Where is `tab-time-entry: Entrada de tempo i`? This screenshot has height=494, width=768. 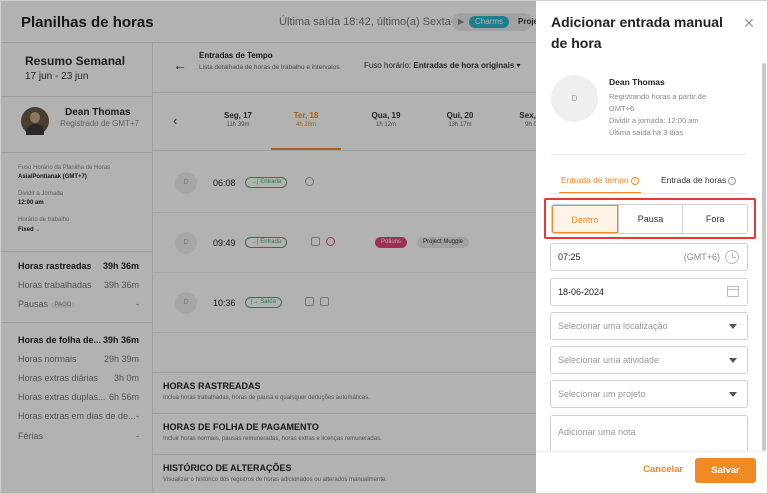 tab-time-entry: Entrada de tempo i is located at coordinates (600, 184).